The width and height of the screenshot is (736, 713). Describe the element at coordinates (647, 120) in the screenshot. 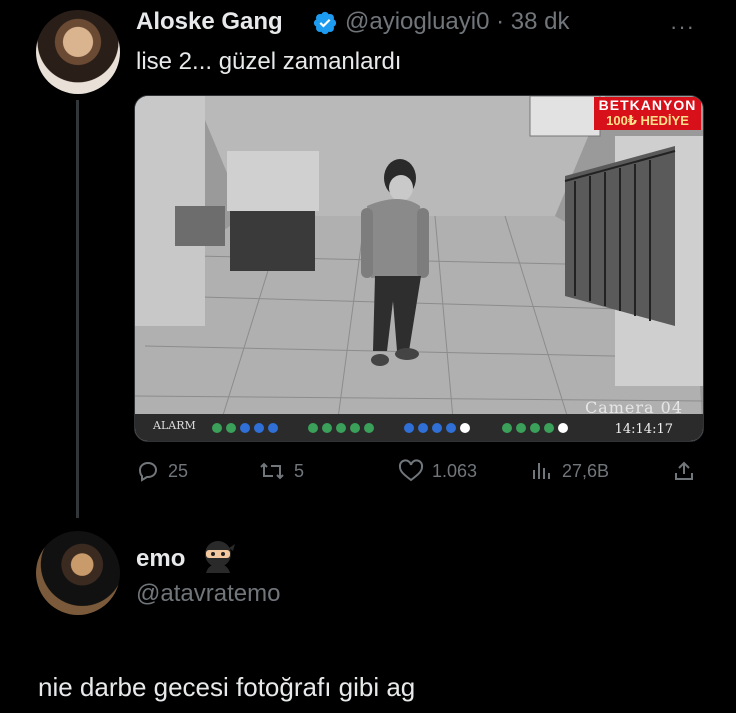

I see `promo-line2: 100₺ HEDİYE` at that location.